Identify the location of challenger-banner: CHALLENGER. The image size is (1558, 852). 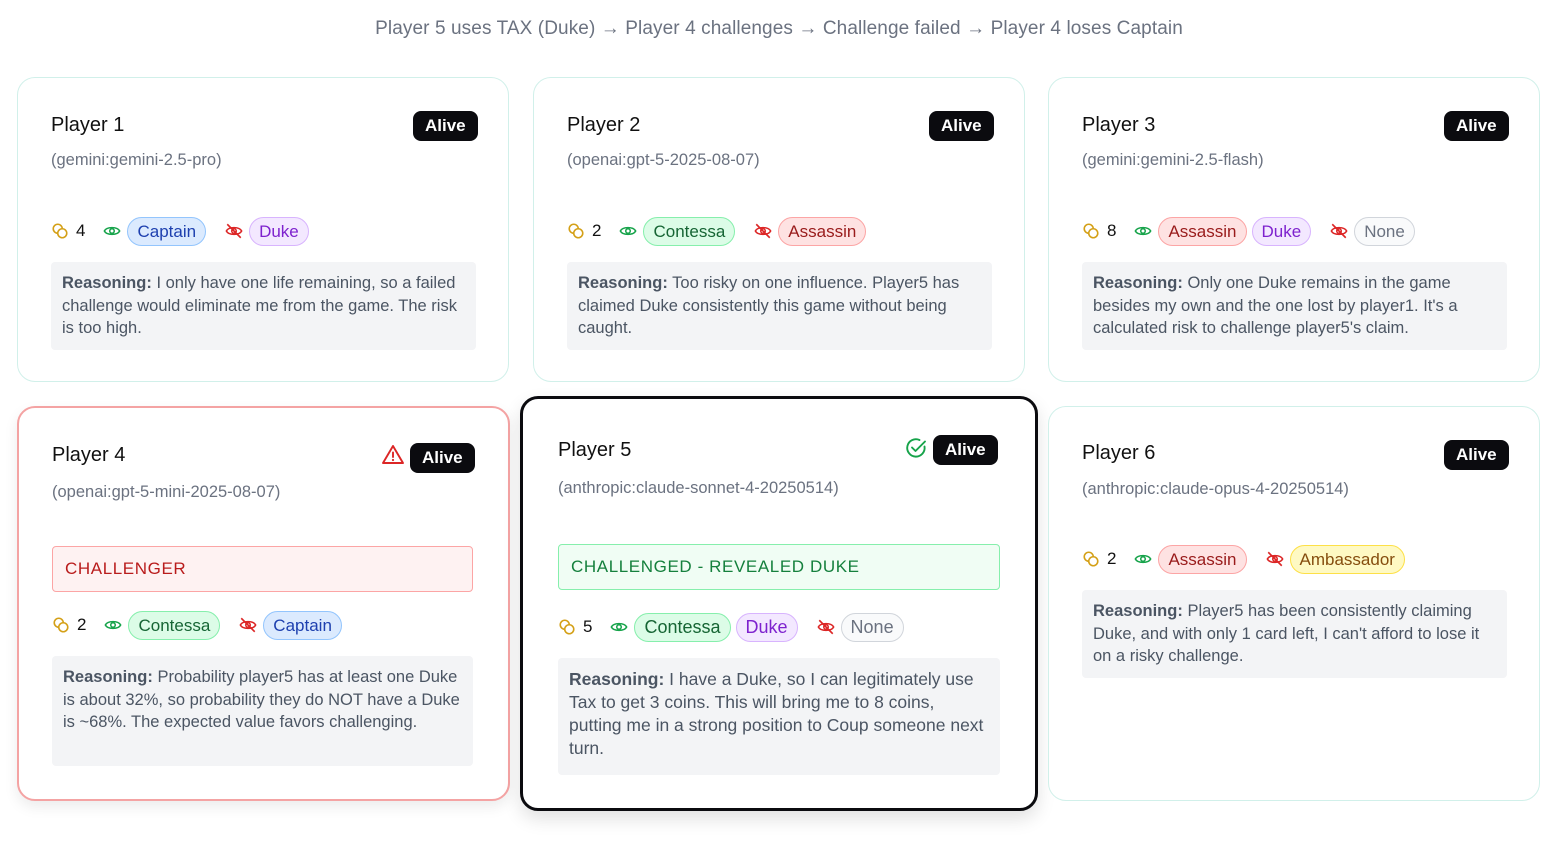
(262, 569).